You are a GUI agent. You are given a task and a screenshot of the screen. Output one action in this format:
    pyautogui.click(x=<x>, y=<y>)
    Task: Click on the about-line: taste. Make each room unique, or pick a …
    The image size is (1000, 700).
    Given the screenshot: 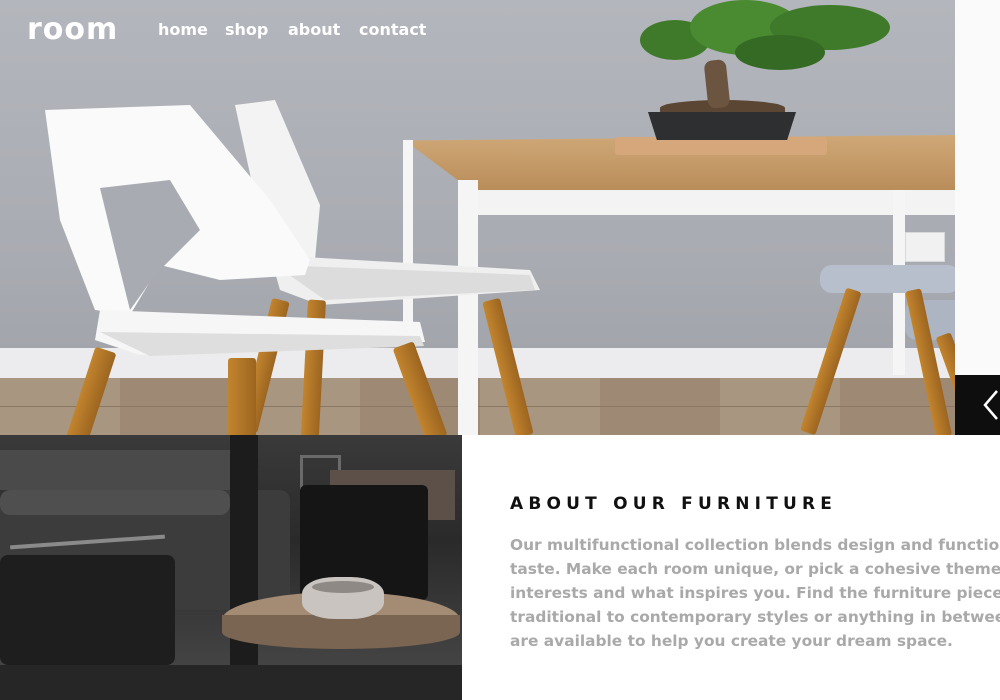 What is the action you would take?
    pyautogui.click(x=755, y=569)
    